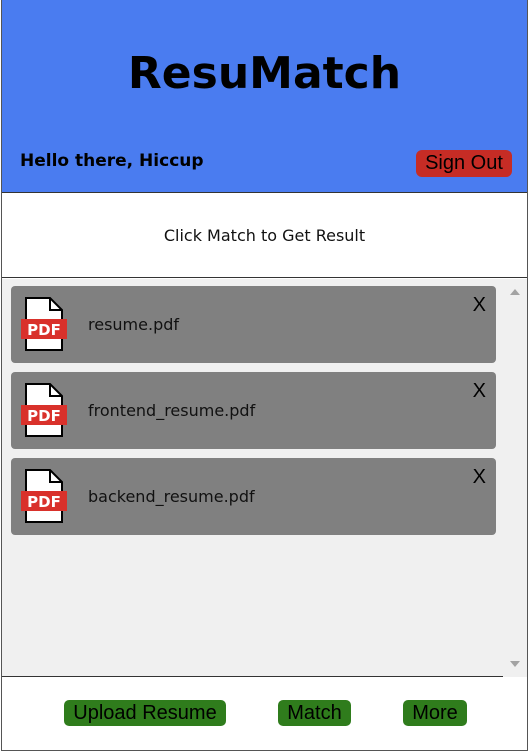 Image resolution: width=529 pixels, height=751 pixels. I want to click on greeting-text: Hello there, Hiccup, so click(112, 161).